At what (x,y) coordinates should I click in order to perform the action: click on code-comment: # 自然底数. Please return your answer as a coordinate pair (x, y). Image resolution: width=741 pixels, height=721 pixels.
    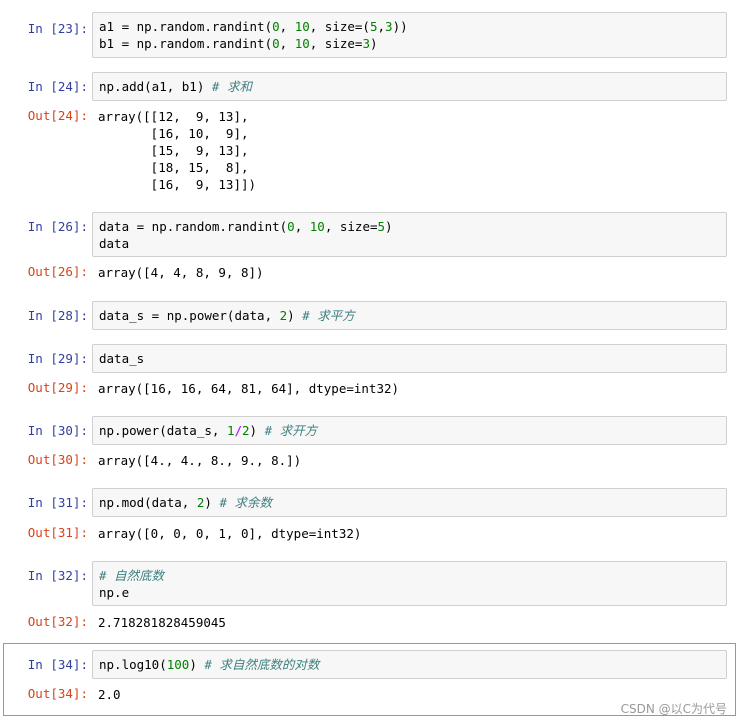
    Looking at the image, I should click on (132, 575).